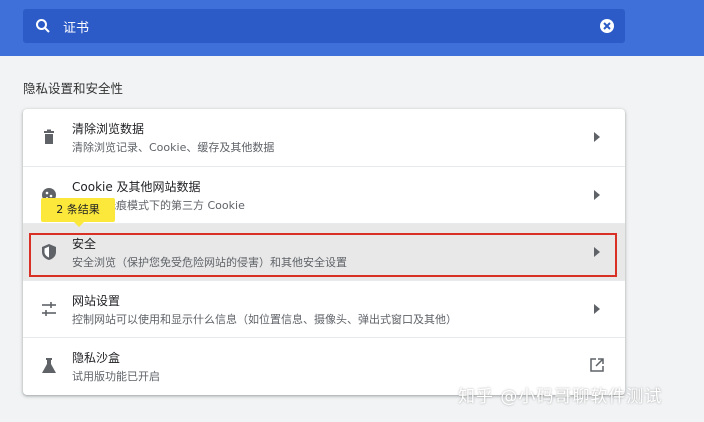 The height and width of the screenshot is (422, 704). I want to click on item-subtitle: 清除浏览记录、Cookie、缓存及其他数据, so click(173, 147).